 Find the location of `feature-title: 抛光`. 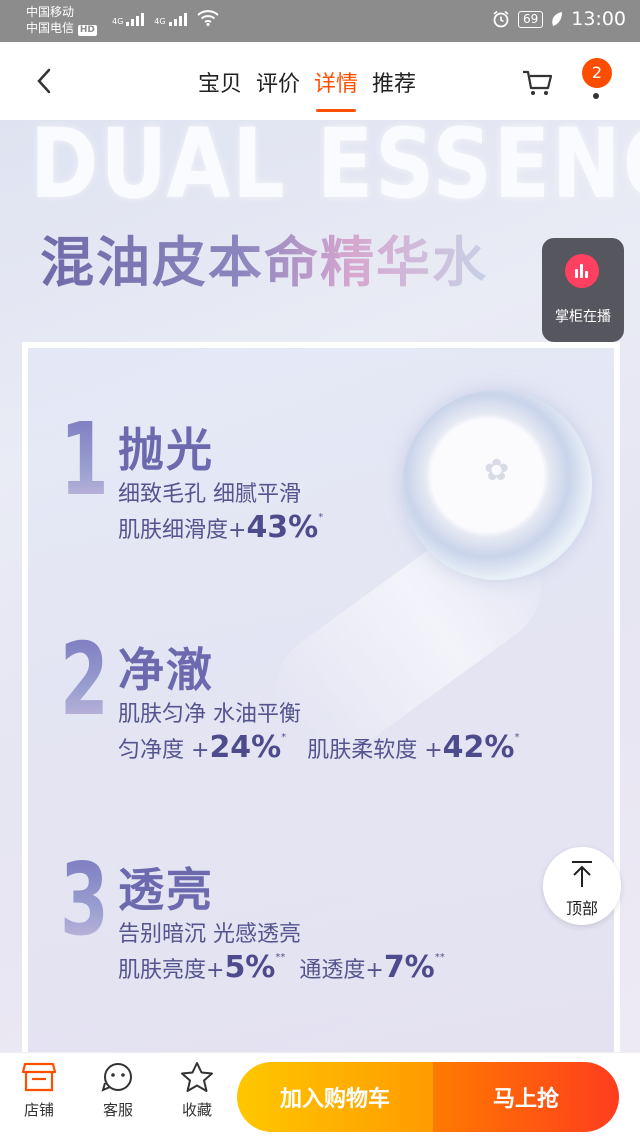

feature-title: 抛光 is located at coordinates (166, 450).